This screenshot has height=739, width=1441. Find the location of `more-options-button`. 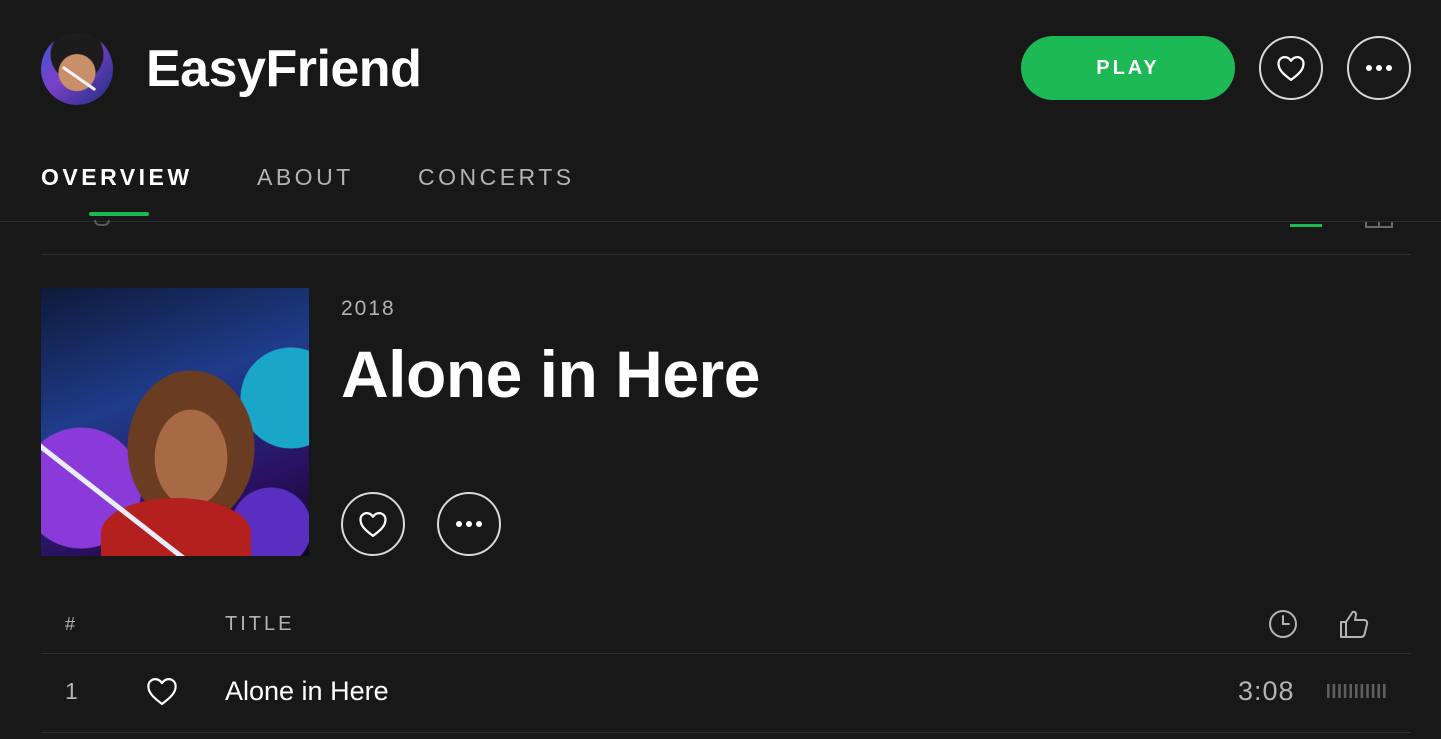

more-options-button is located at coordinates (1379, 68).